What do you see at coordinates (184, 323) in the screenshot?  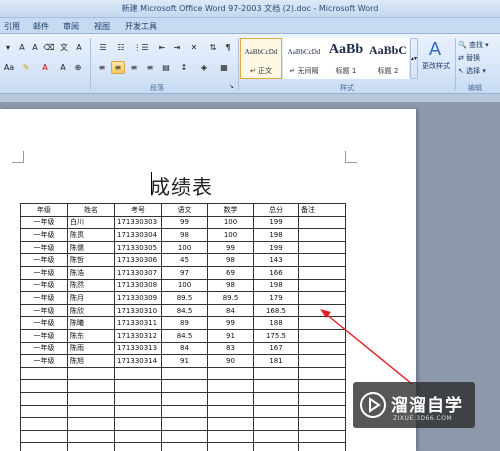 I see `table-cell: 89` at bounding box center [184, 323].